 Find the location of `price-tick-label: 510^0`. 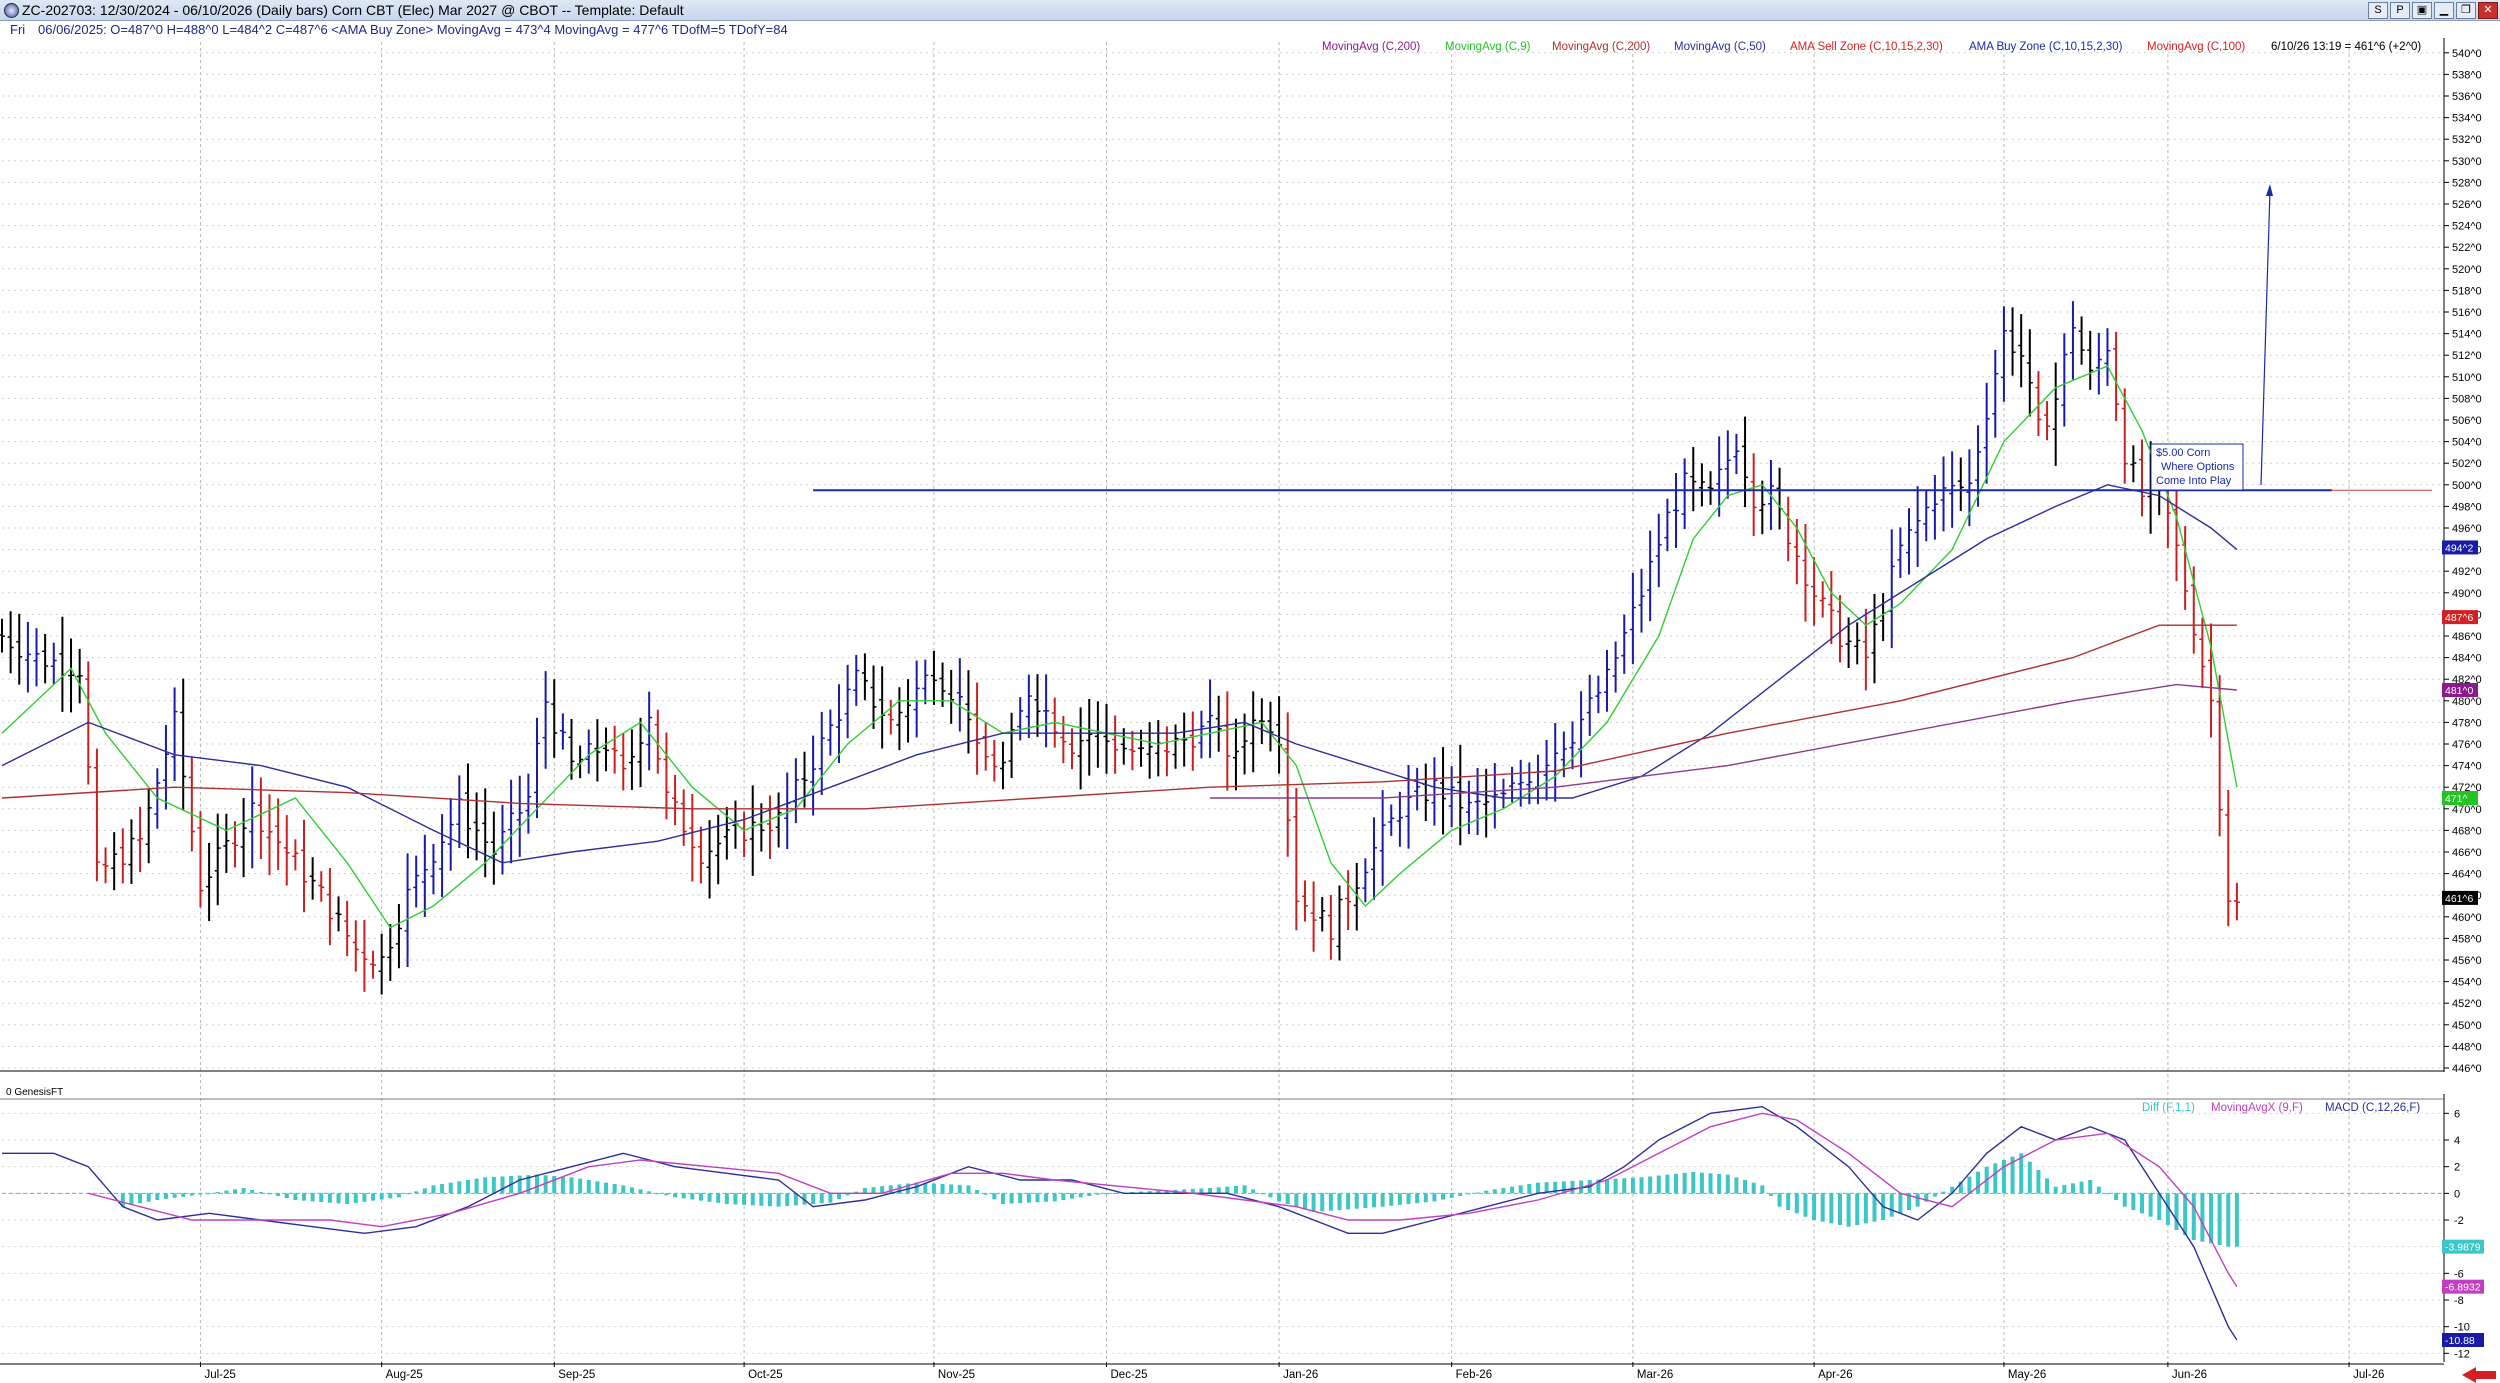

price-tick-label: 510^0 is located at coordinates (2467, 378).